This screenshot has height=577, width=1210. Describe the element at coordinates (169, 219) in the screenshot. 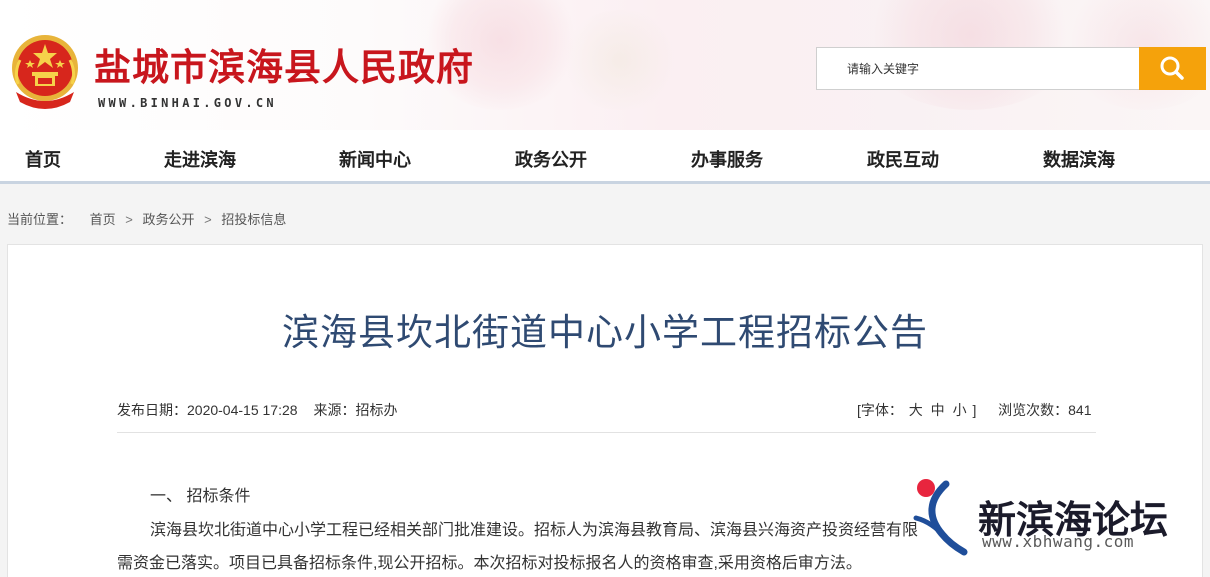

I see `breadcrumb-gov-affairs: 政务公开` at that location.